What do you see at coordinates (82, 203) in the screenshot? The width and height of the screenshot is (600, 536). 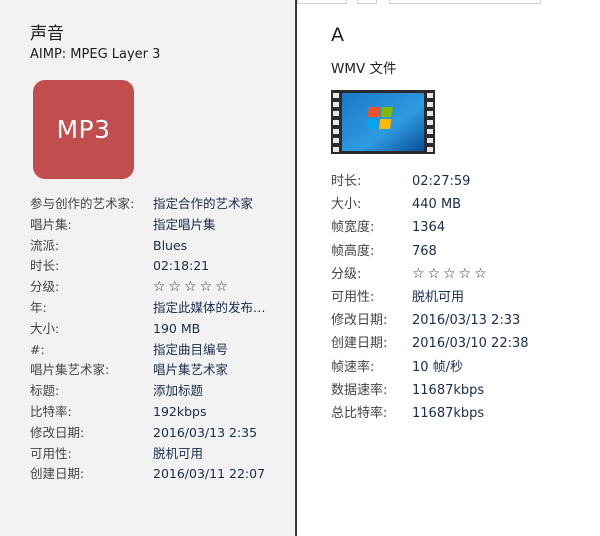 I see `property-key: 参与创作的艺术家:` at bounding box center [82, 203].